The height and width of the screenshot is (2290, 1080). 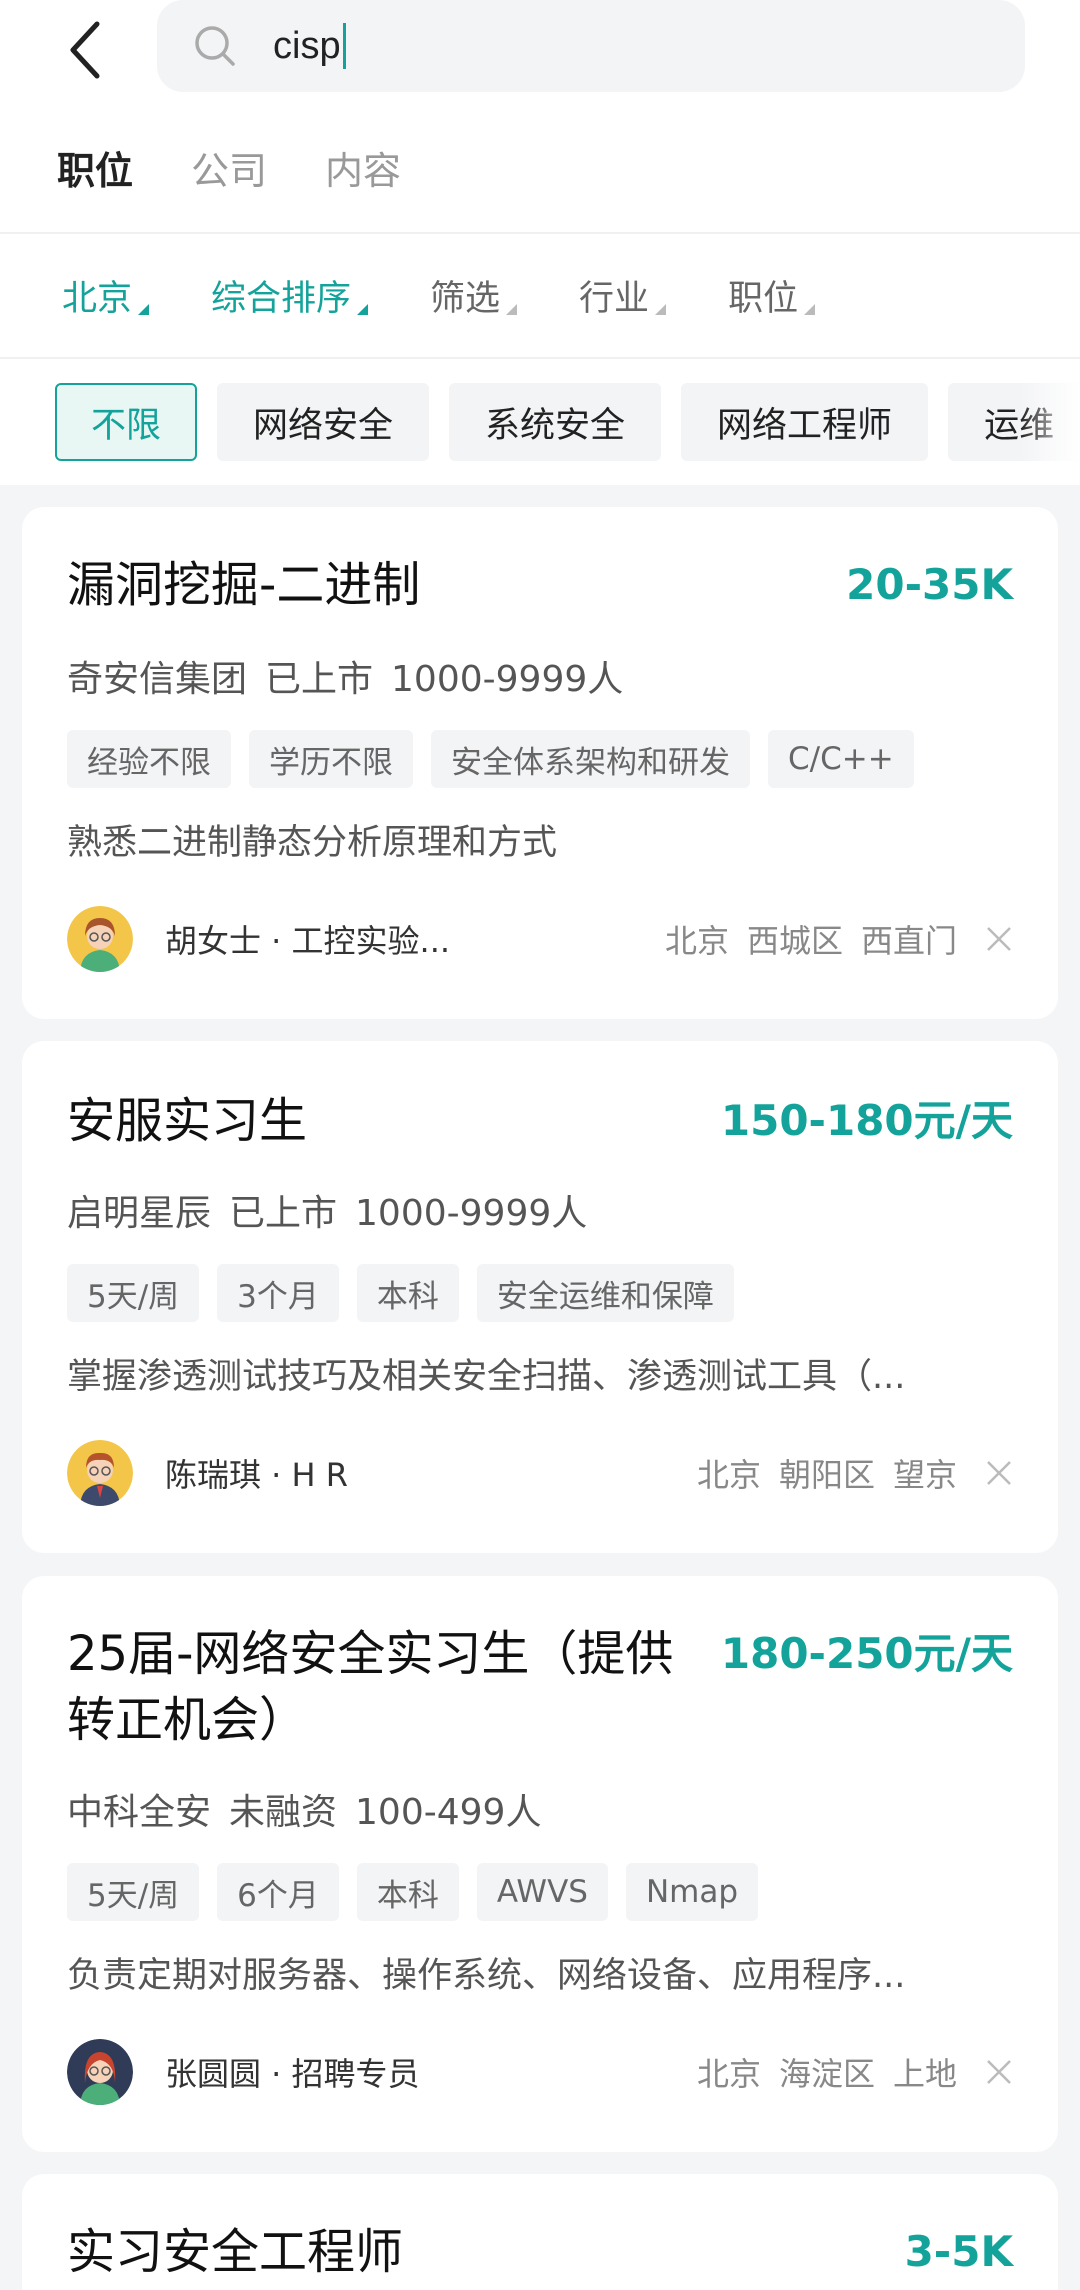 What do you see at coordinates (370, 1687) in the screenshot?
I see `job-title: 25届-网络安全实习生（提供转正机会）` at bounding box center [370, 1687].